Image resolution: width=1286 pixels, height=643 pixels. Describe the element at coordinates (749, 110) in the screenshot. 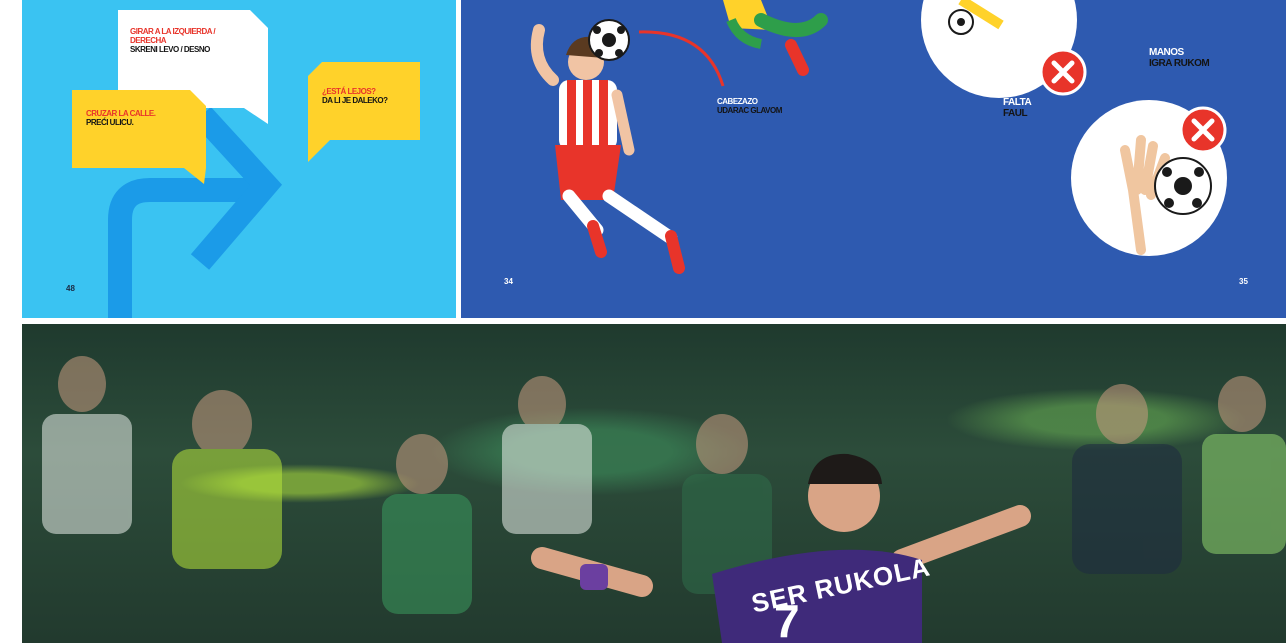

I see `heading-caption-sr: UDARAC GLAVOM` at that location.